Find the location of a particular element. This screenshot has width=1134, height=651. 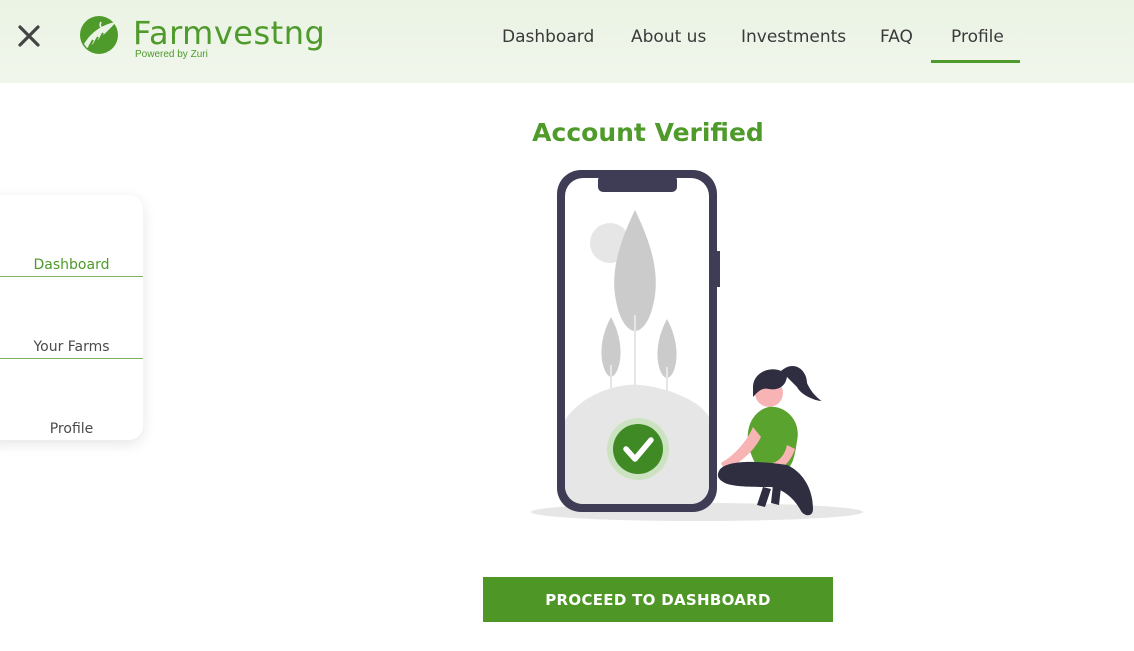

brand-title: Farmvestng is located at coordinates (229, 33).